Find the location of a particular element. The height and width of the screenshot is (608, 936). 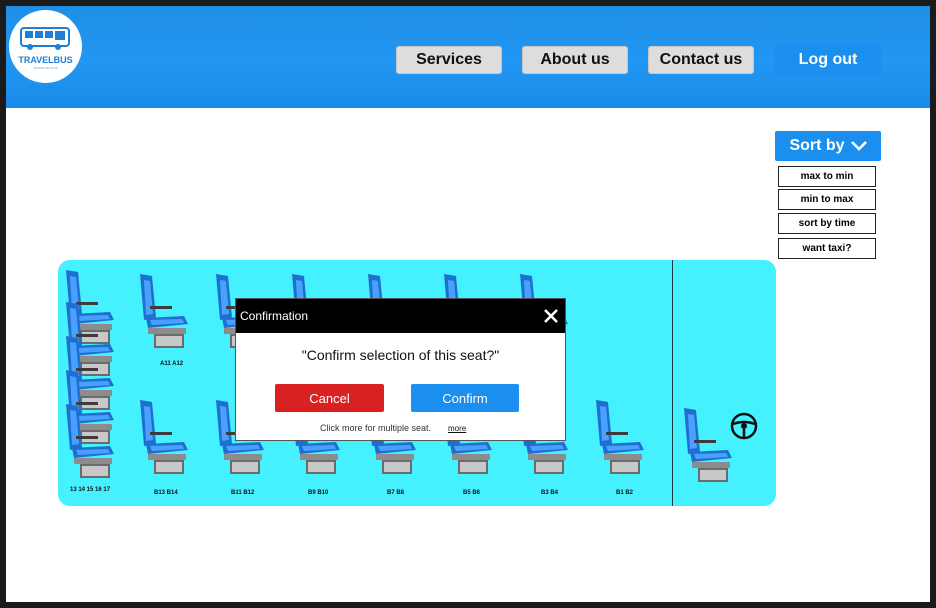

about-button: About us is located at coordinates (575, 60).